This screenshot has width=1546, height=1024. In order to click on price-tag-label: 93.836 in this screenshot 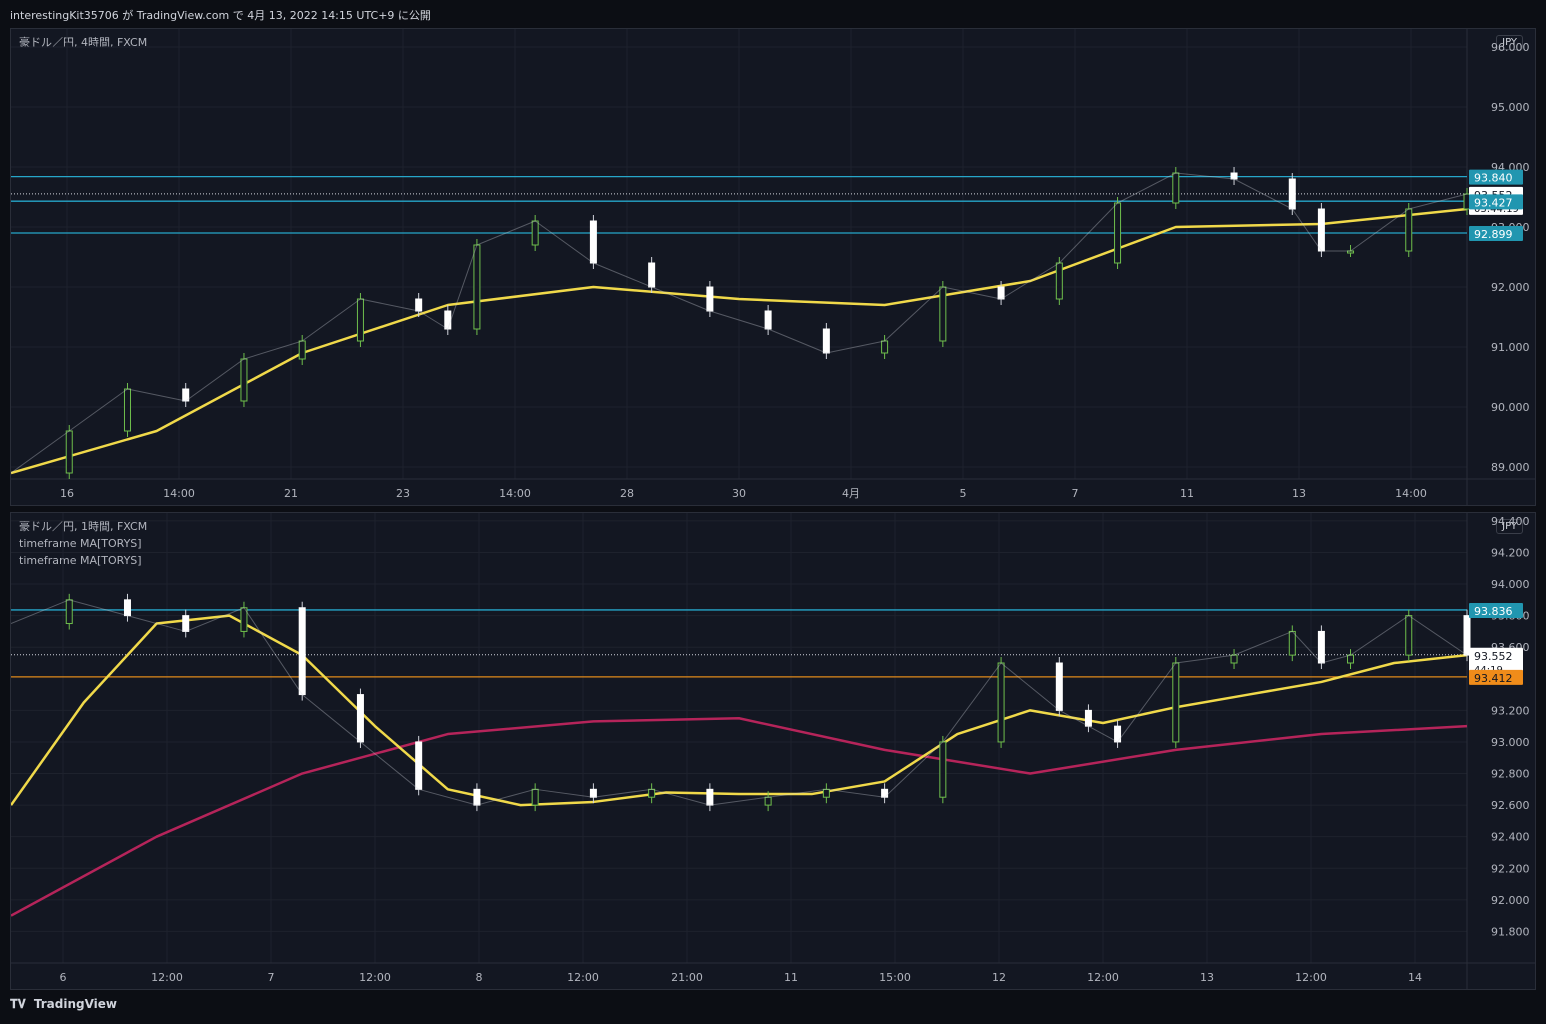, I will do `click(1493, 611)`.